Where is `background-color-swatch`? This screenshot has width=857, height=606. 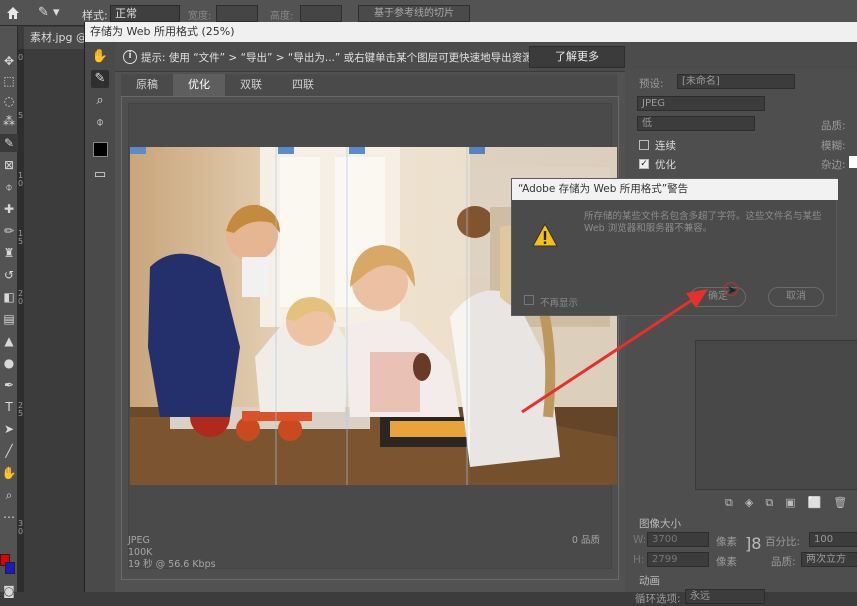
background-color-swatch is located at coordinates (10, 568).